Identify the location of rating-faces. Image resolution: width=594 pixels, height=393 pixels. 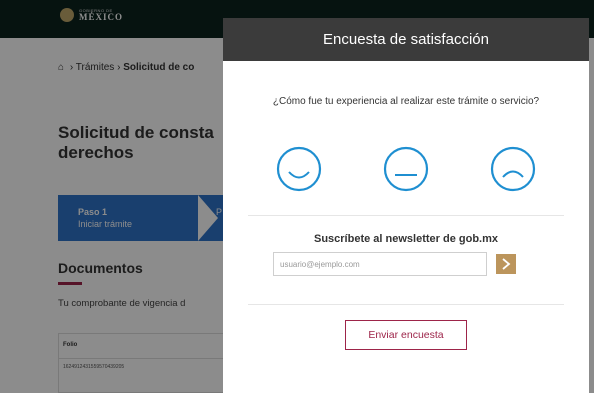
(406, 170).